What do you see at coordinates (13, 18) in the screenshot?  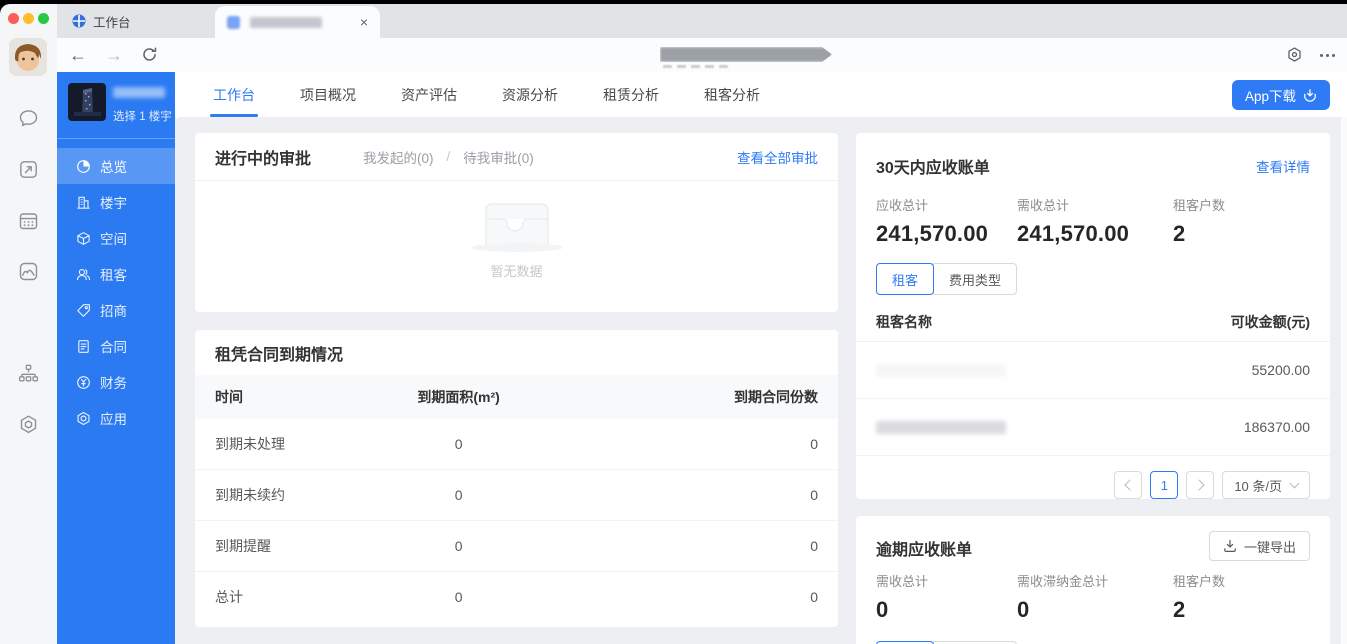 I see `close-window-button` at bounding box center [13, 18].